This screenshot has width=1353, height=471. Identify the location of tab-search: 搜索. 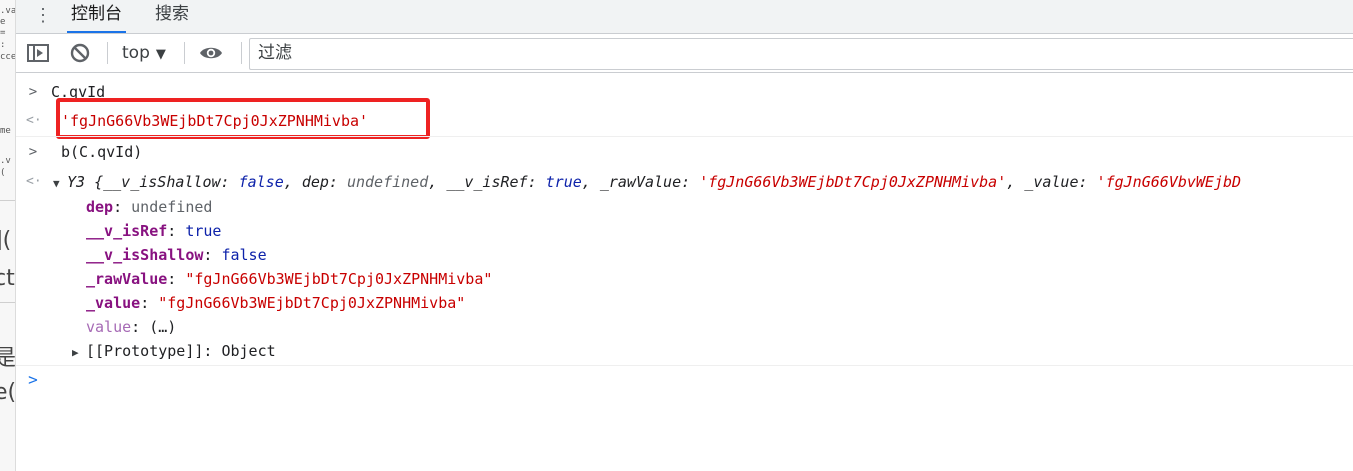
(172, 16).